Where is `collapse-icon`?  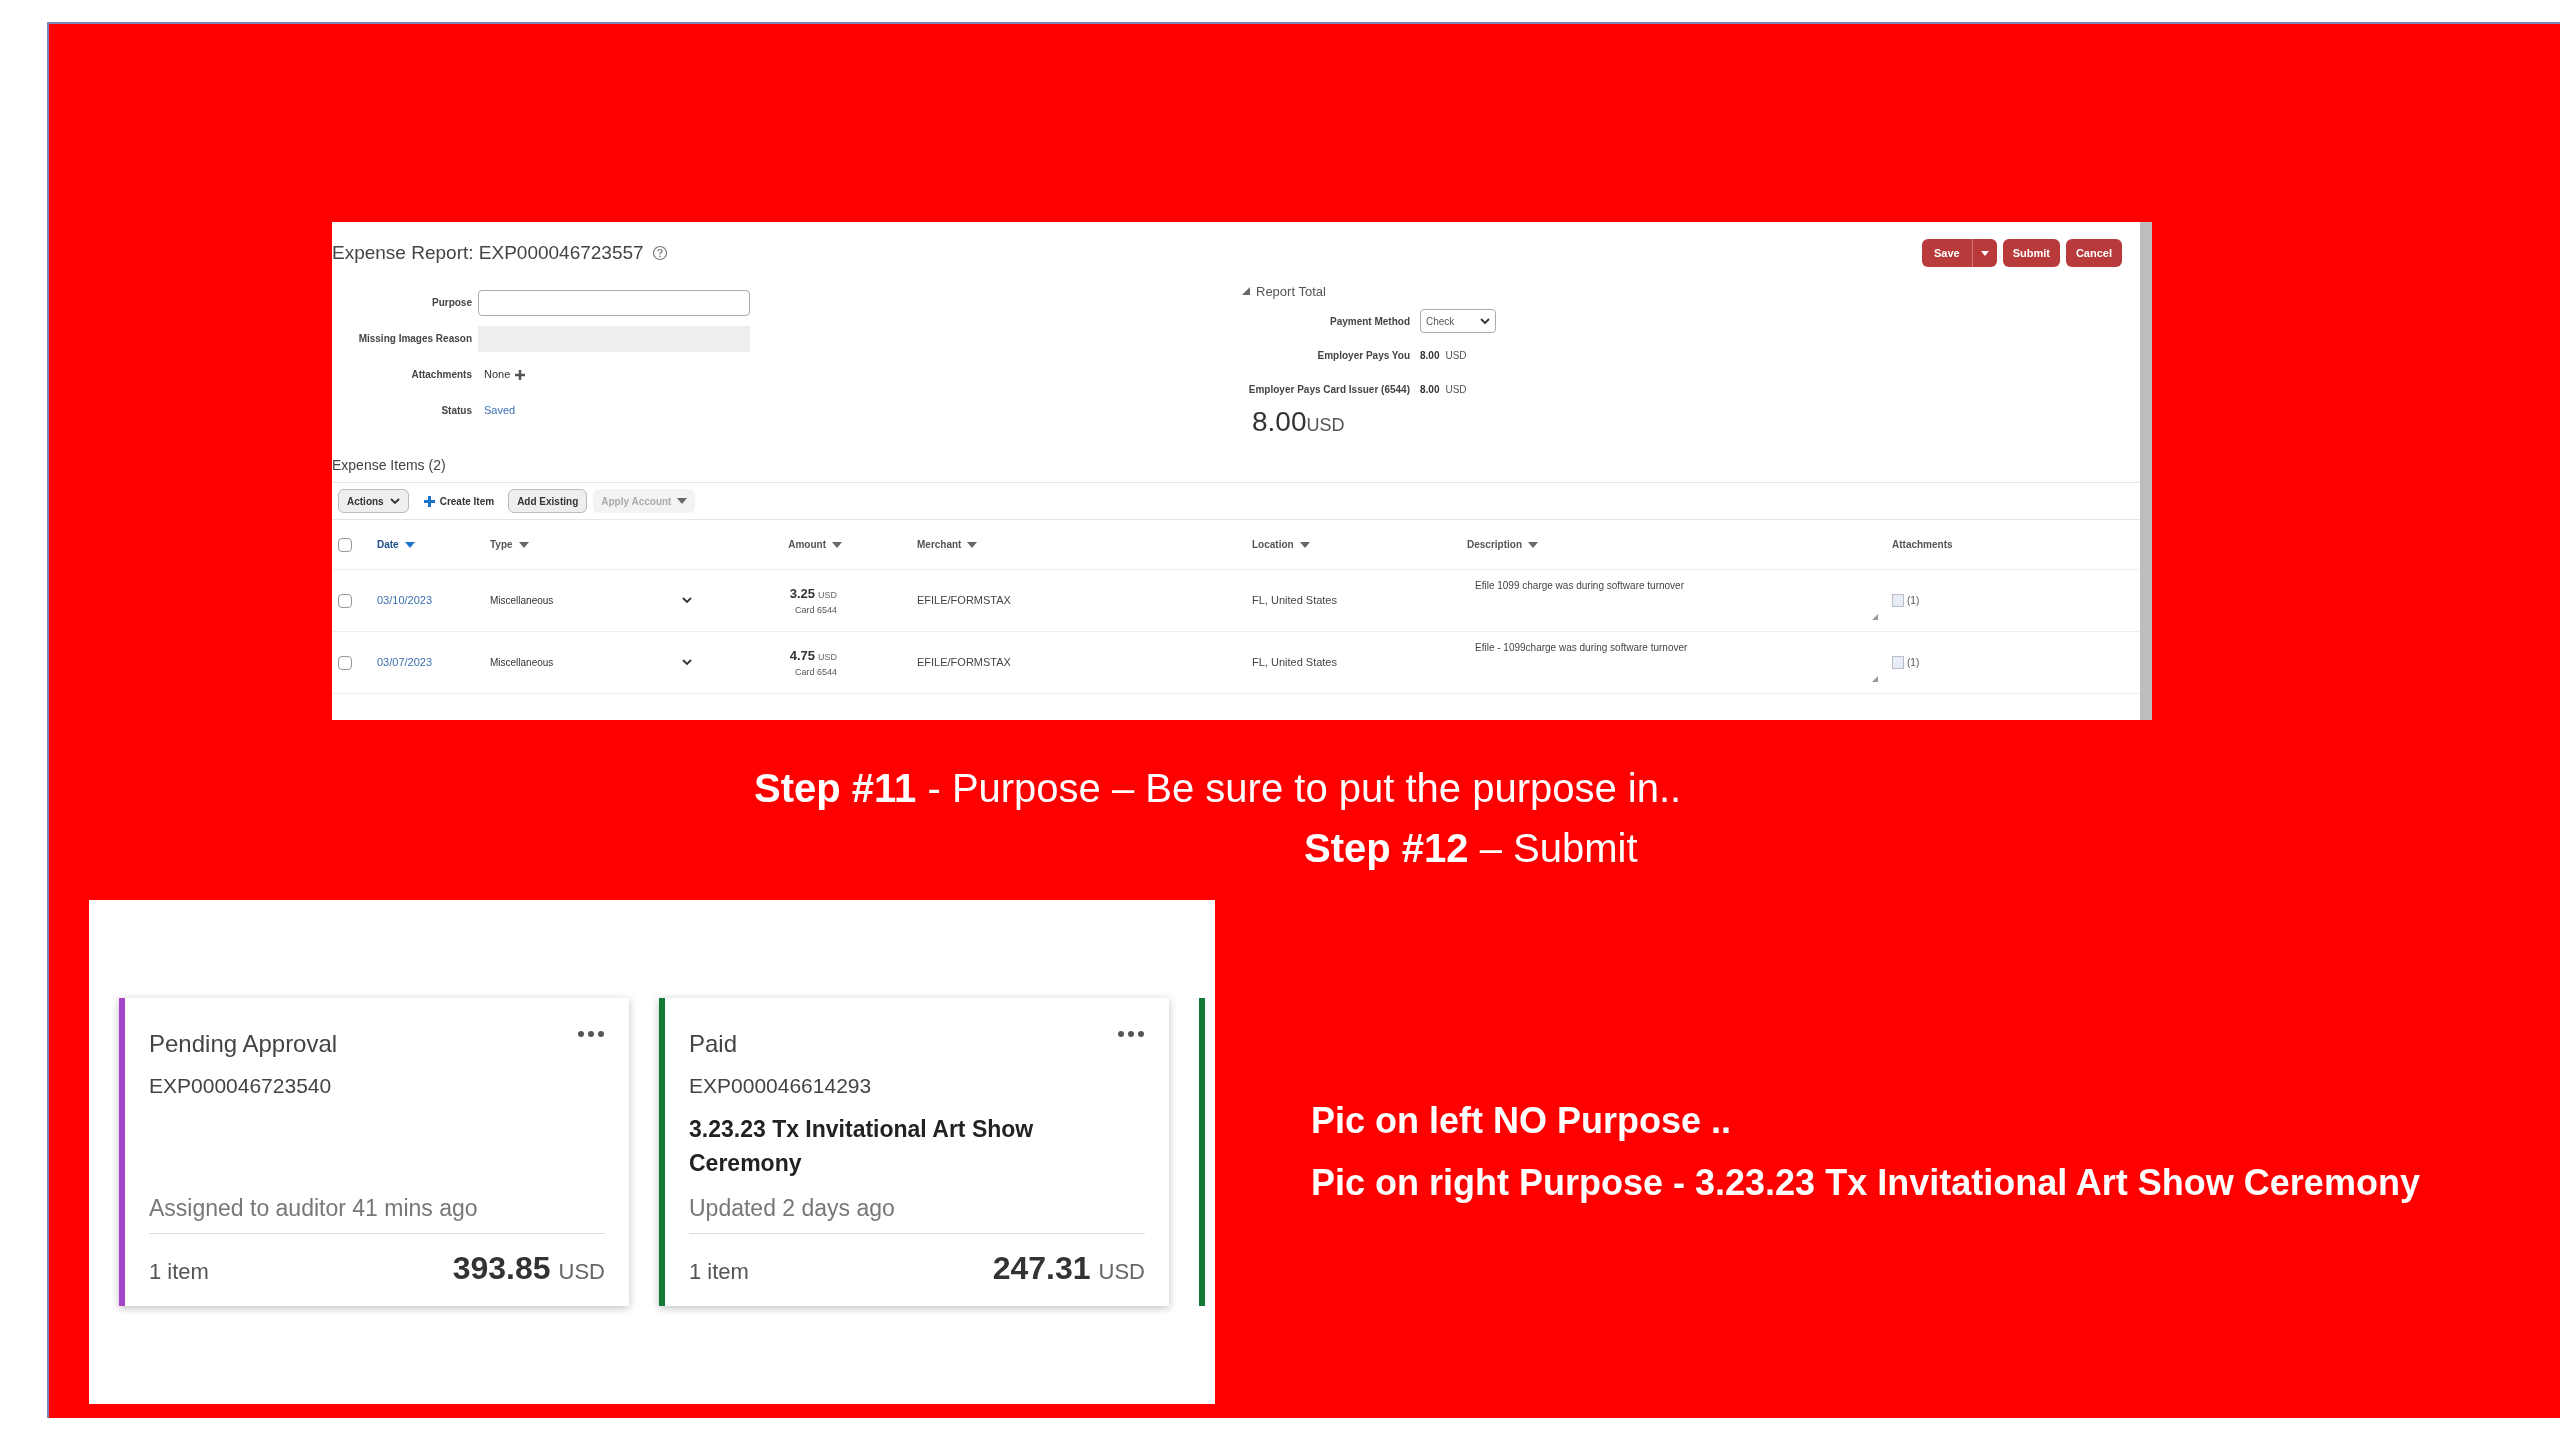 collapse-icon is located at coordinates (1246, 291).